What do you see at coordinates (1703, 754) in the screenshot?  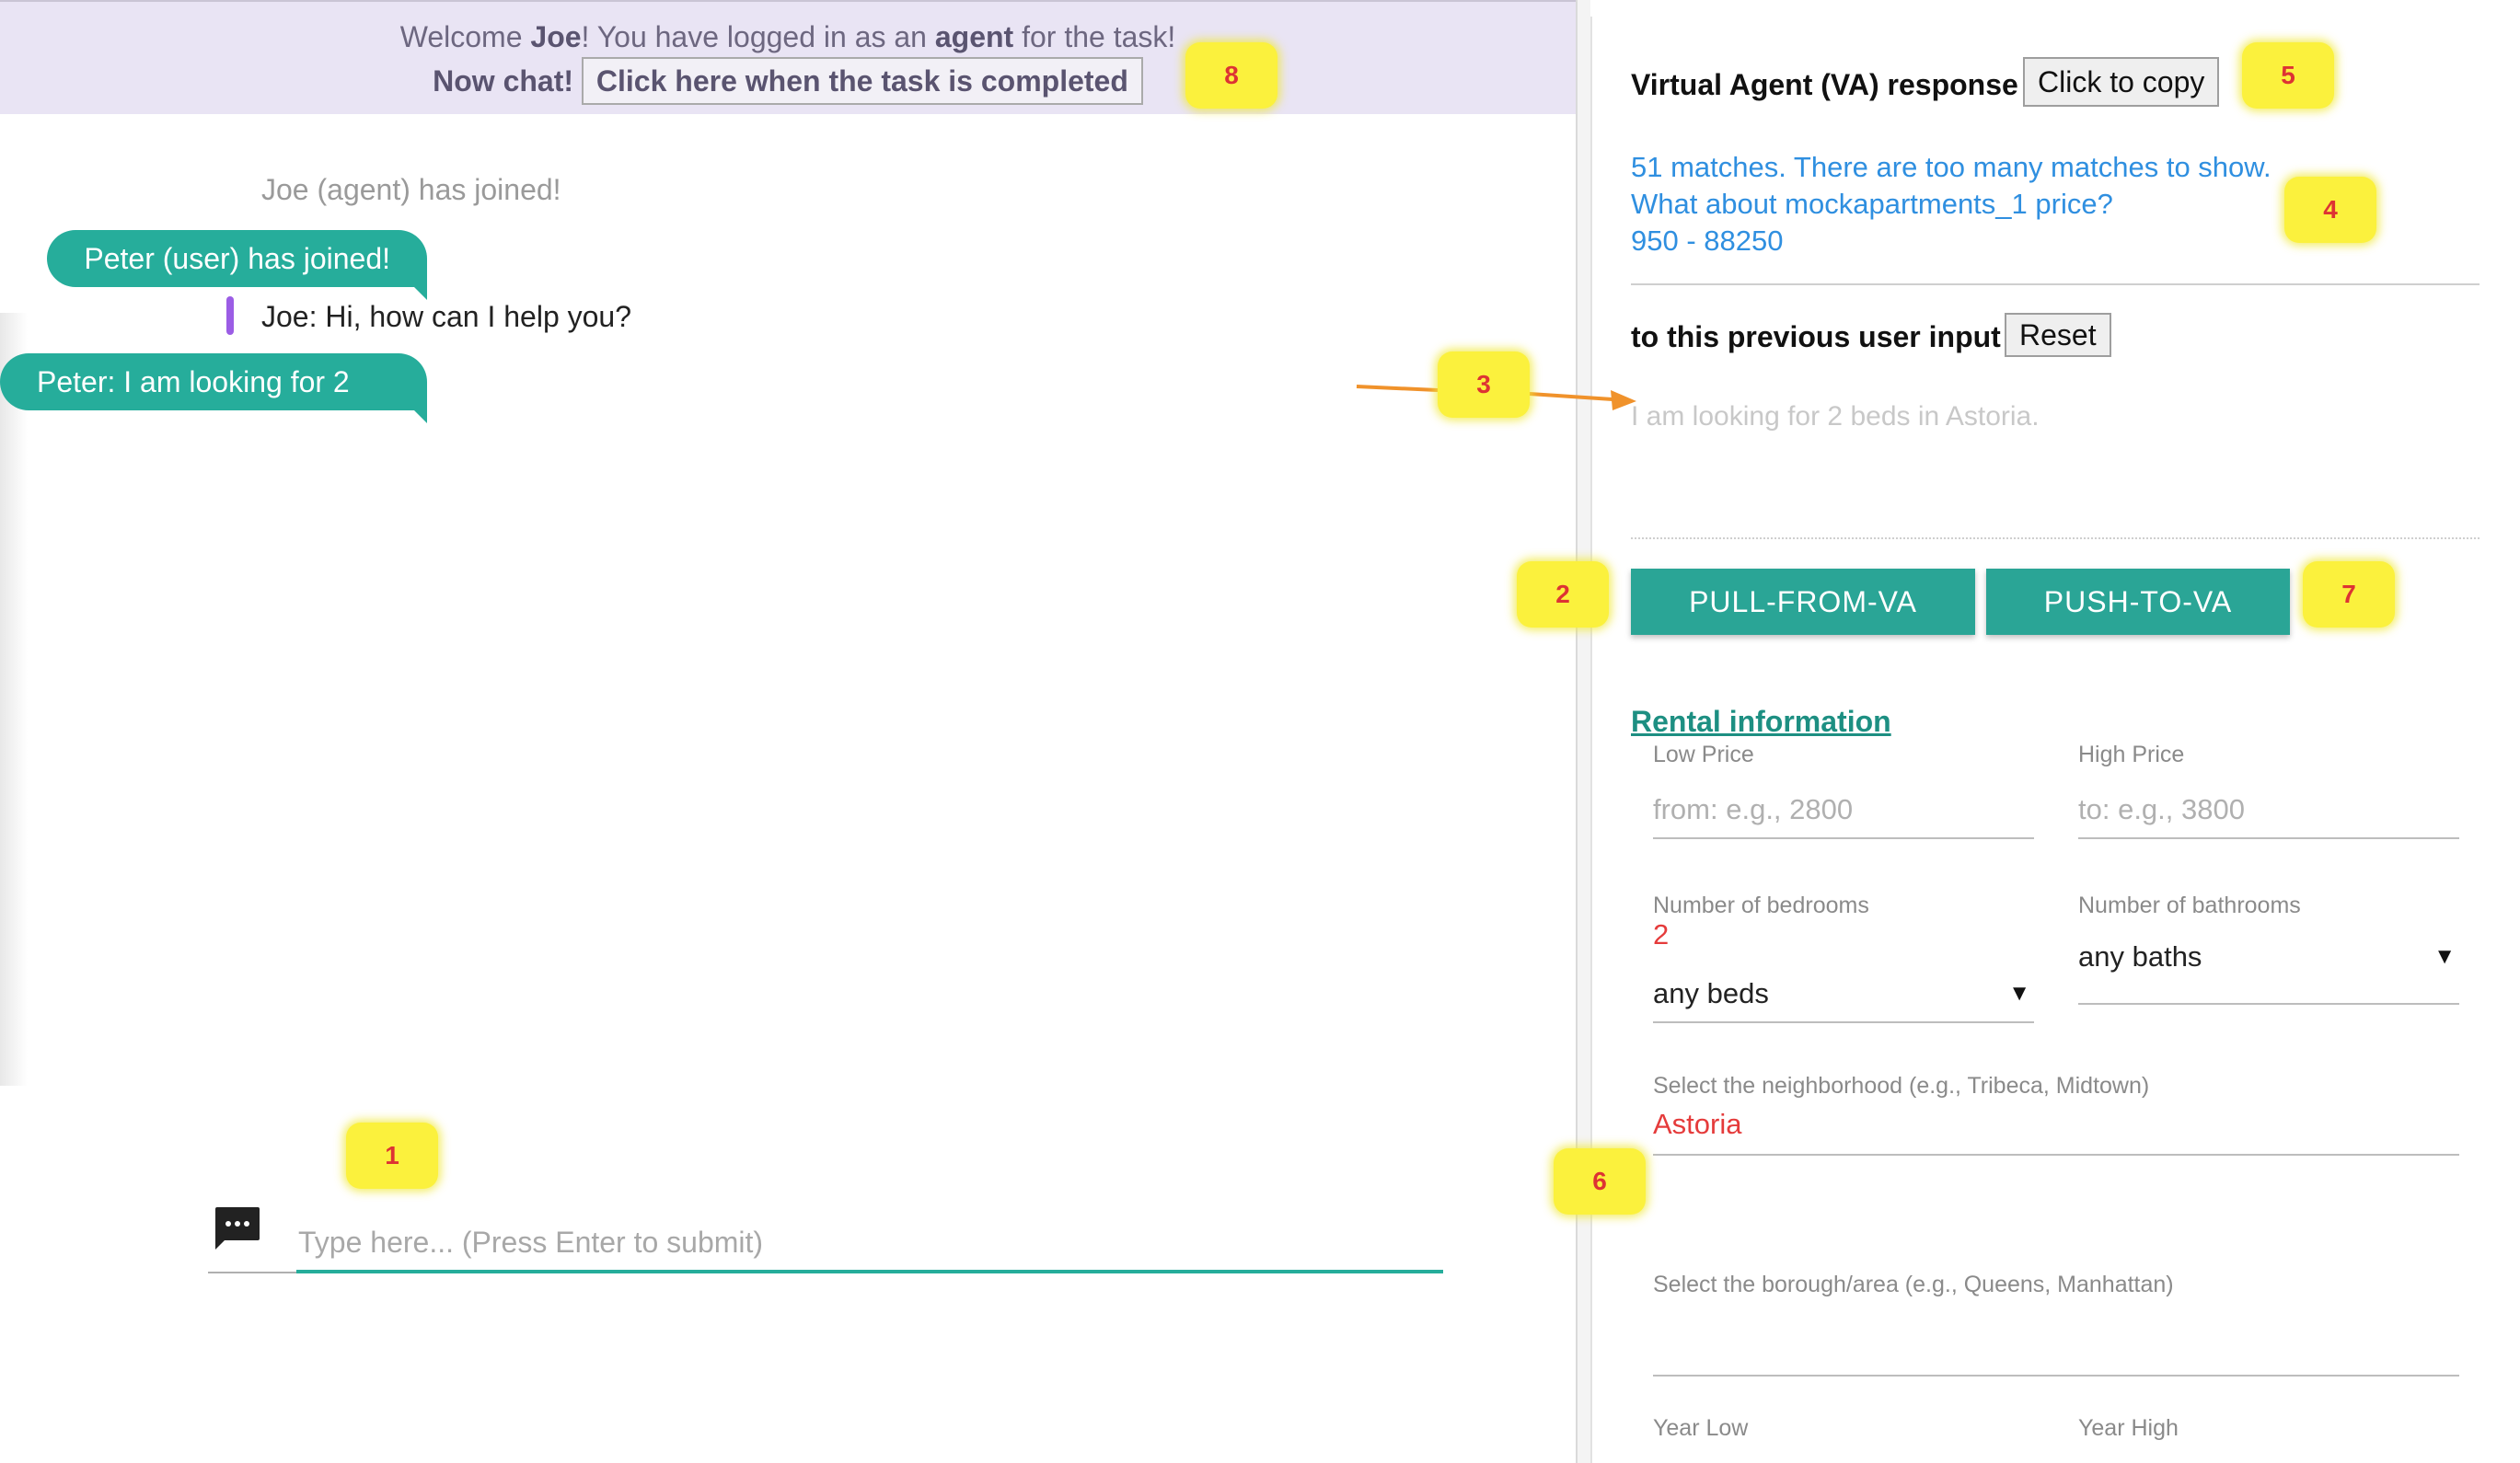 I see `low-price-label: Low Price` at bounding box center [1703, 754].